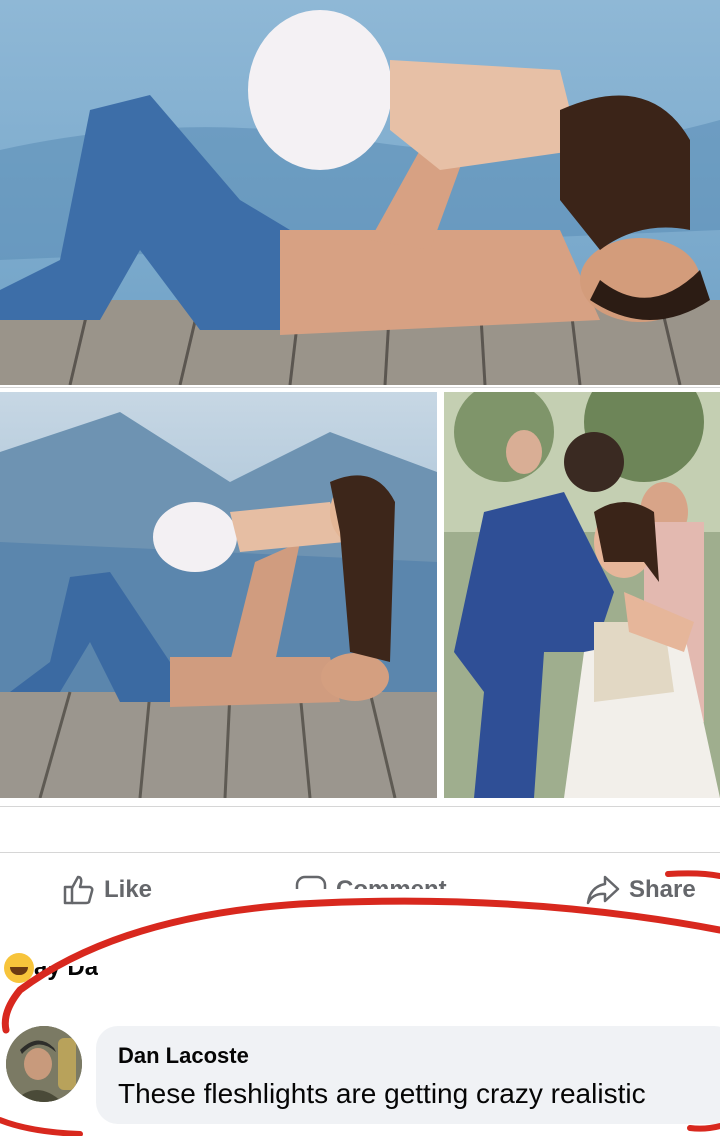 The height and width of the screenshot is (1136, 720). I want to click on share-button: Share, so click(640, 890).